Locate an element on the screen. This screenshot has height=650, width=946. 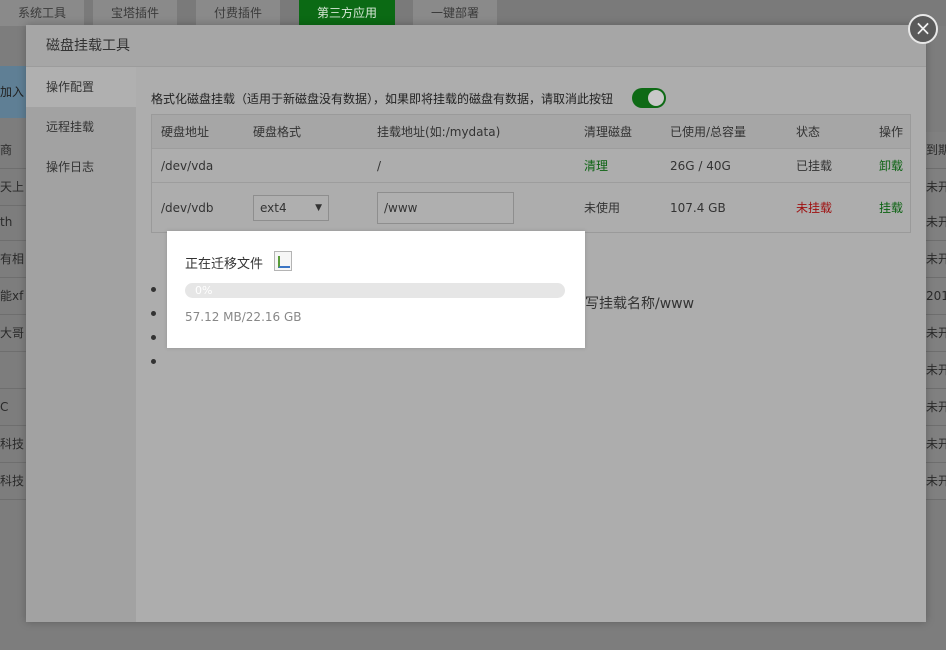
toggle-knob is located at coordinates (656, 98).